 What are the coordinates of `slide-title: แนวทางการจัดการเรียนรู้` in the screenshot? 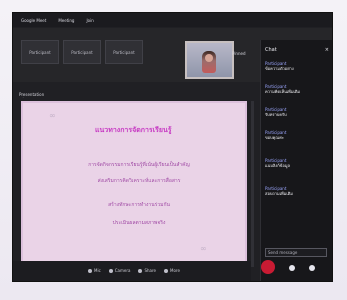 It's located at (133, 130).